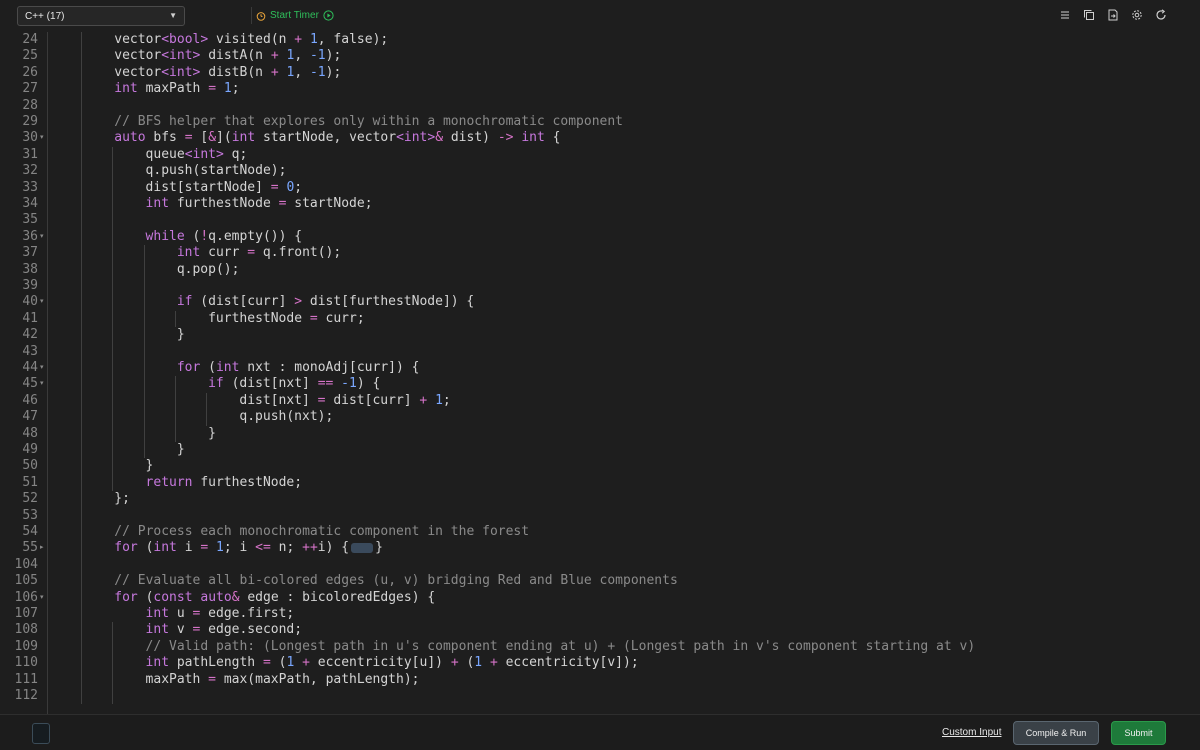 The width and height of the screenshot is (1200, 750). Describe the element at coordinates (626, 614) in the screenshot. I see `code-line: int u = edge.first;` at that location.